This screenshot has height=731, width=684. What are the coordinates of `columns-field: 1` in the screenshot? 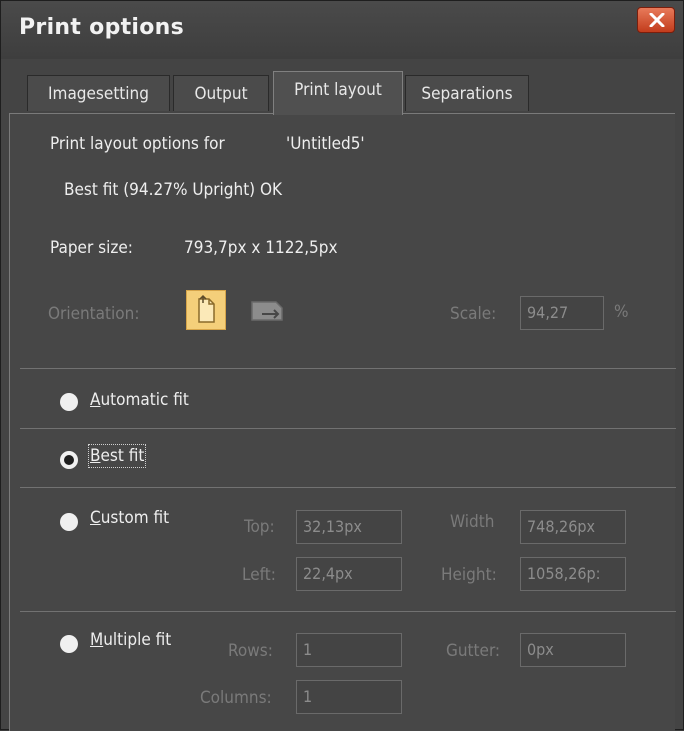 It's located at (349, 697).